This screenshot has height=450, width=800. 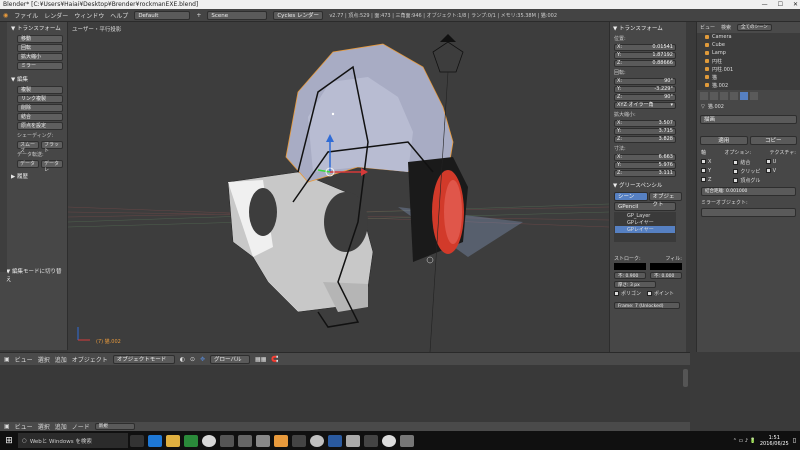 What do you see at coordinates (645, 165) in the screenshot?
I see `dimensions-y-field: Y: 5.976` at bounding box center [645, 165].